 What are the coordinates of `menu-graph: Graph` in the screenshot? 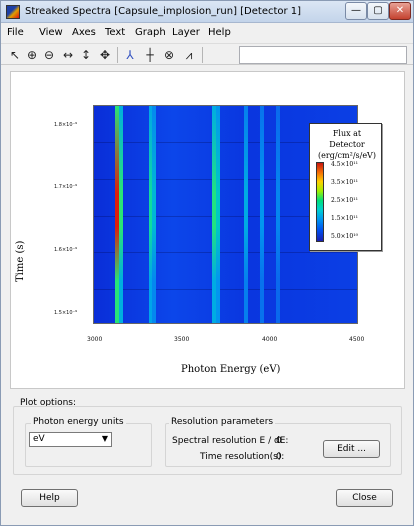 It's located at (150, 32).